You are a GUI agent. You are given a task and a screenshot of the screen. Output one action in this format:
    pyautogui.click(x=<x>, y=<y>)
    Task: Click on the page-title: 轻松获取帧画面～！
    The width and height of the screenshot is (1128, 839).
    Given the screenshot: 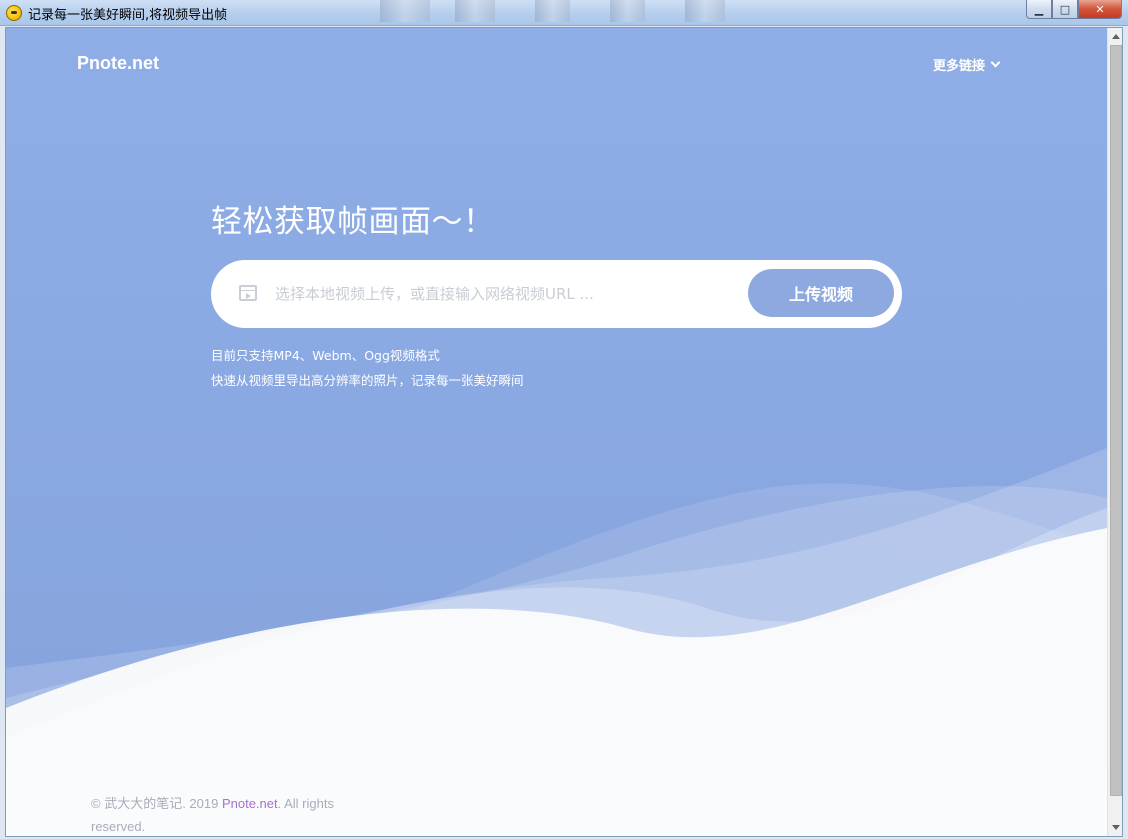 What is the action you would take?
    pyautogui.click(x=353, y=222)
    